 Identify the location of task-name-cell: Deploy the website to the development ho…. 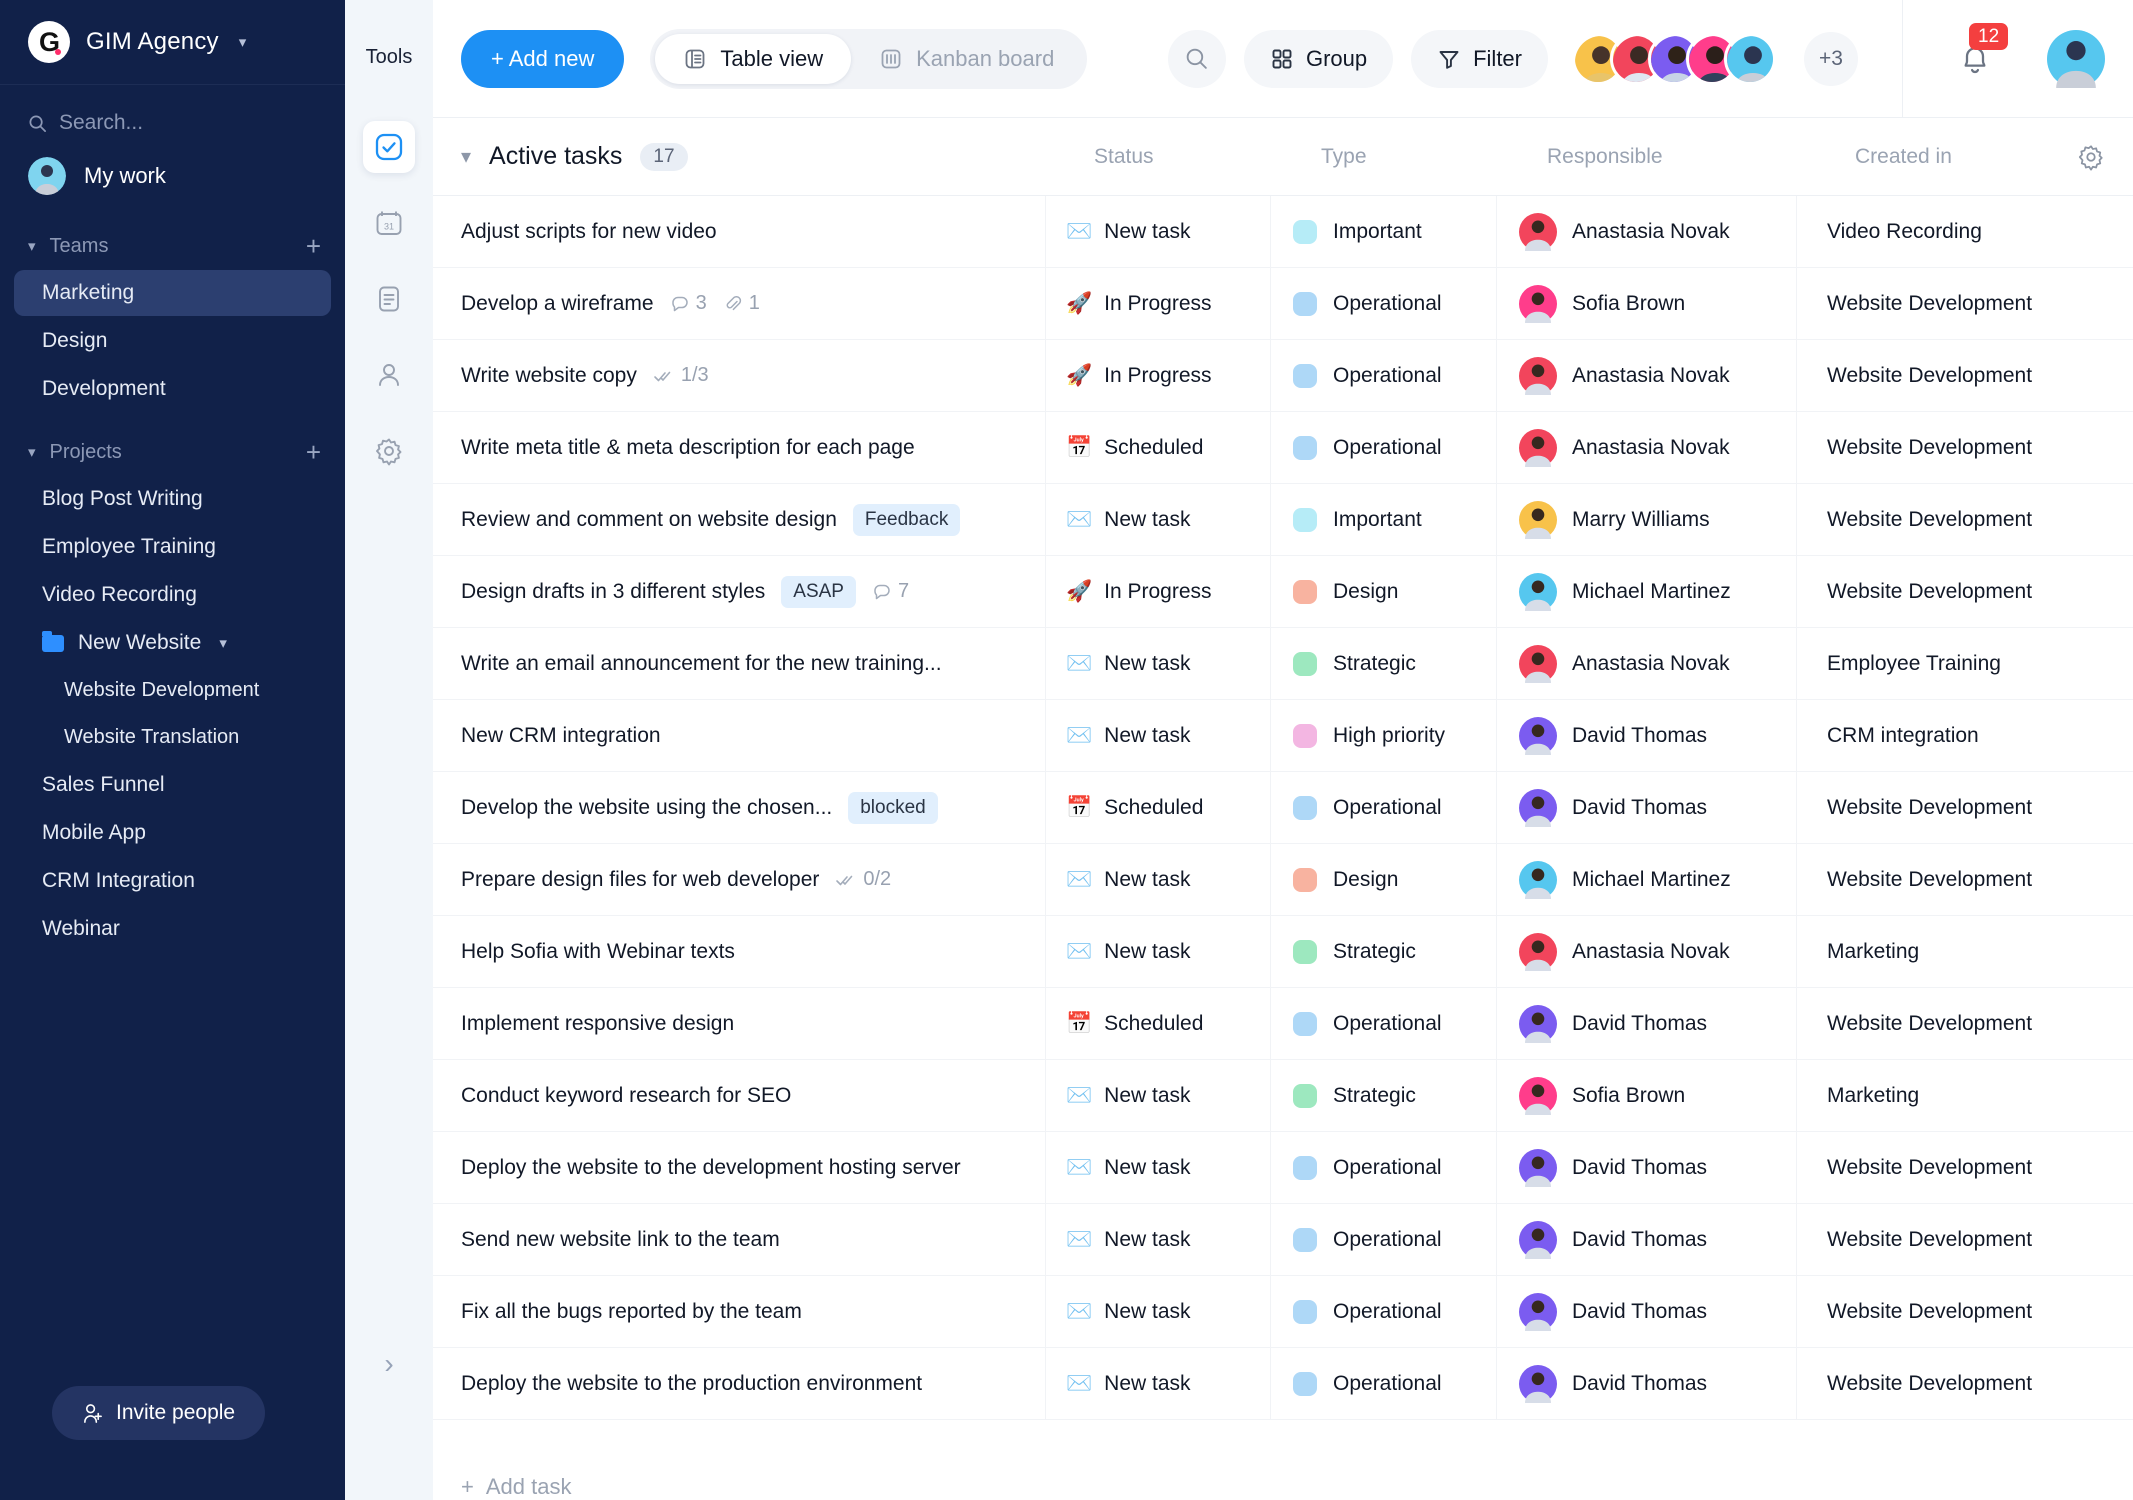
(739, 1167).